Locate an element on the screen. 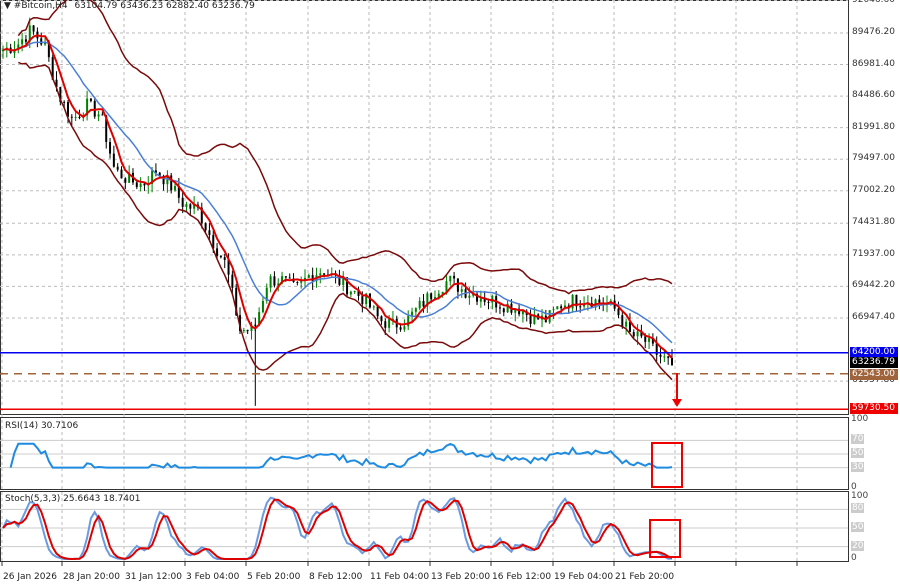  rsi-title: RSI(14) 30.7106 is located at coordinates (42, 426).